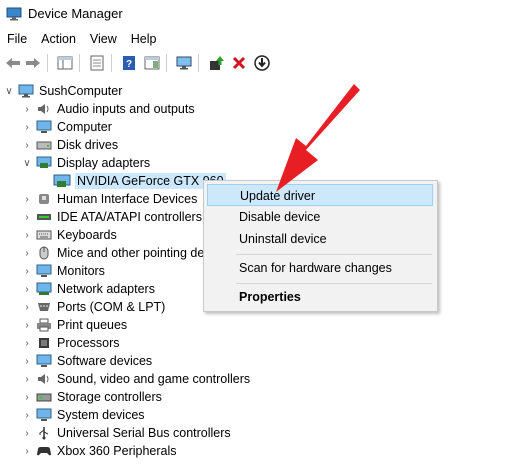 This screenshot has width=505, height=474. I want to click on menu-action: Action, so click(58, 39).